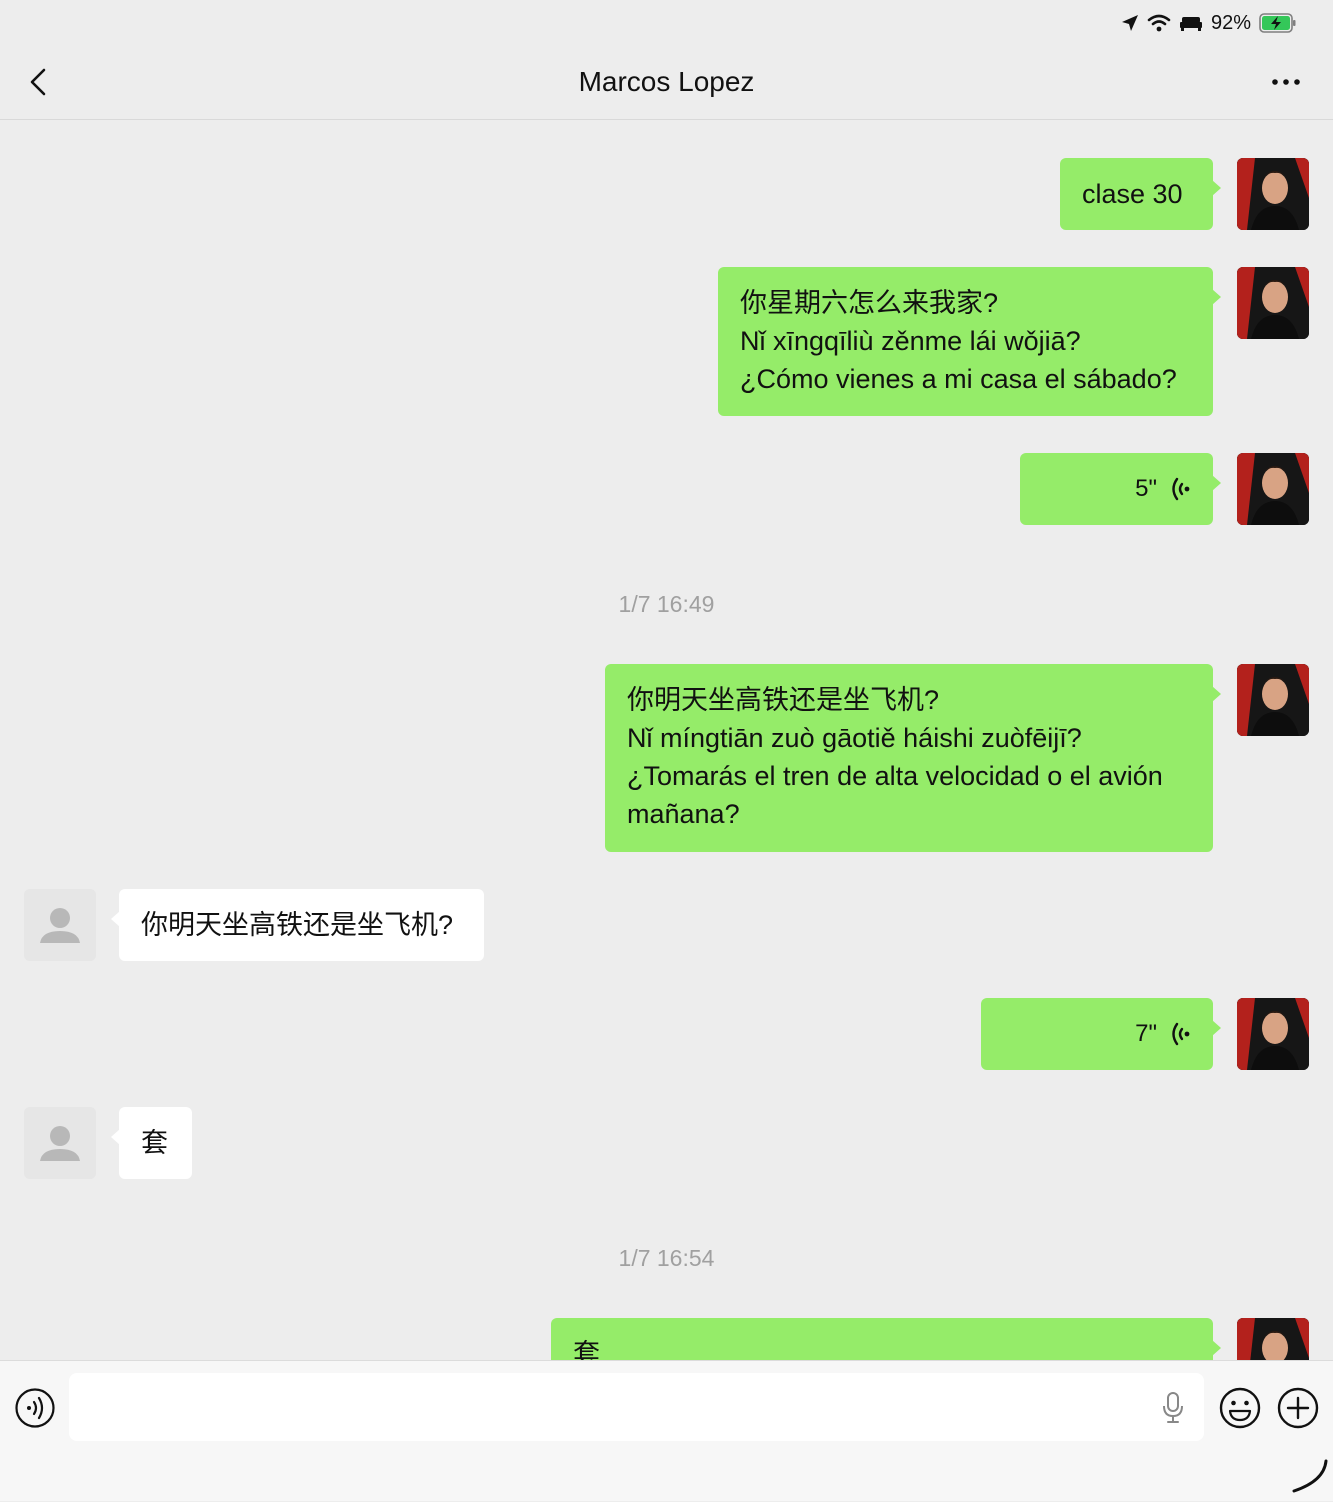  Describe the element at coordinates (666, 23) in the screenshot. I see `status-bar: 92%` at that location.